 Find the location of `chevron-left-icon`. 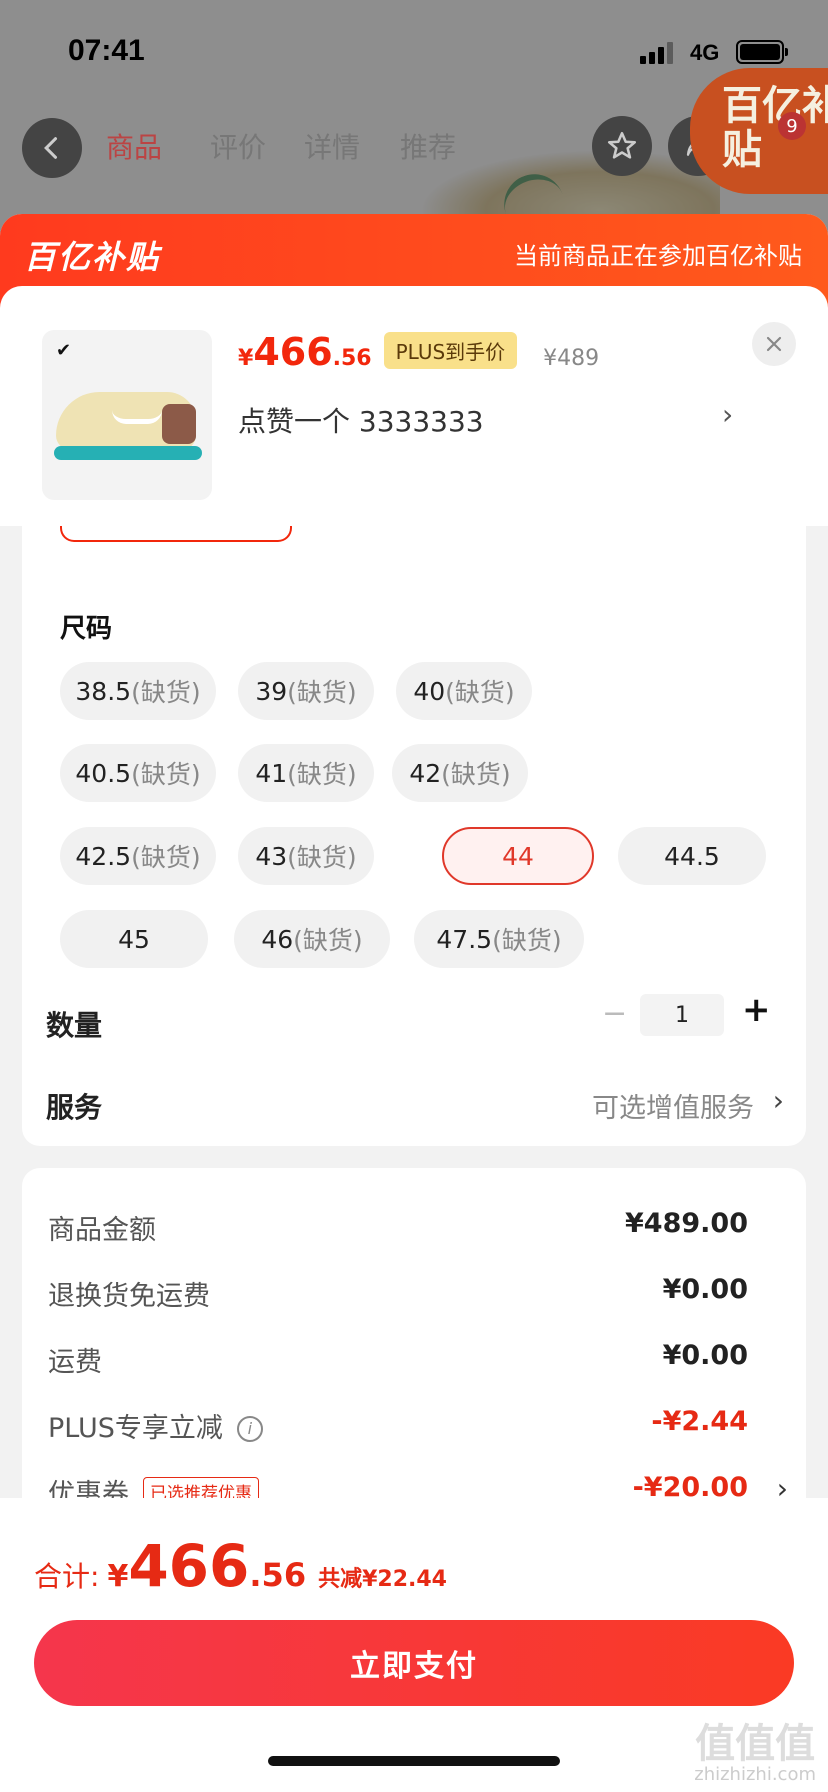

chevron-left-icon is located at coordinates (51, 148).